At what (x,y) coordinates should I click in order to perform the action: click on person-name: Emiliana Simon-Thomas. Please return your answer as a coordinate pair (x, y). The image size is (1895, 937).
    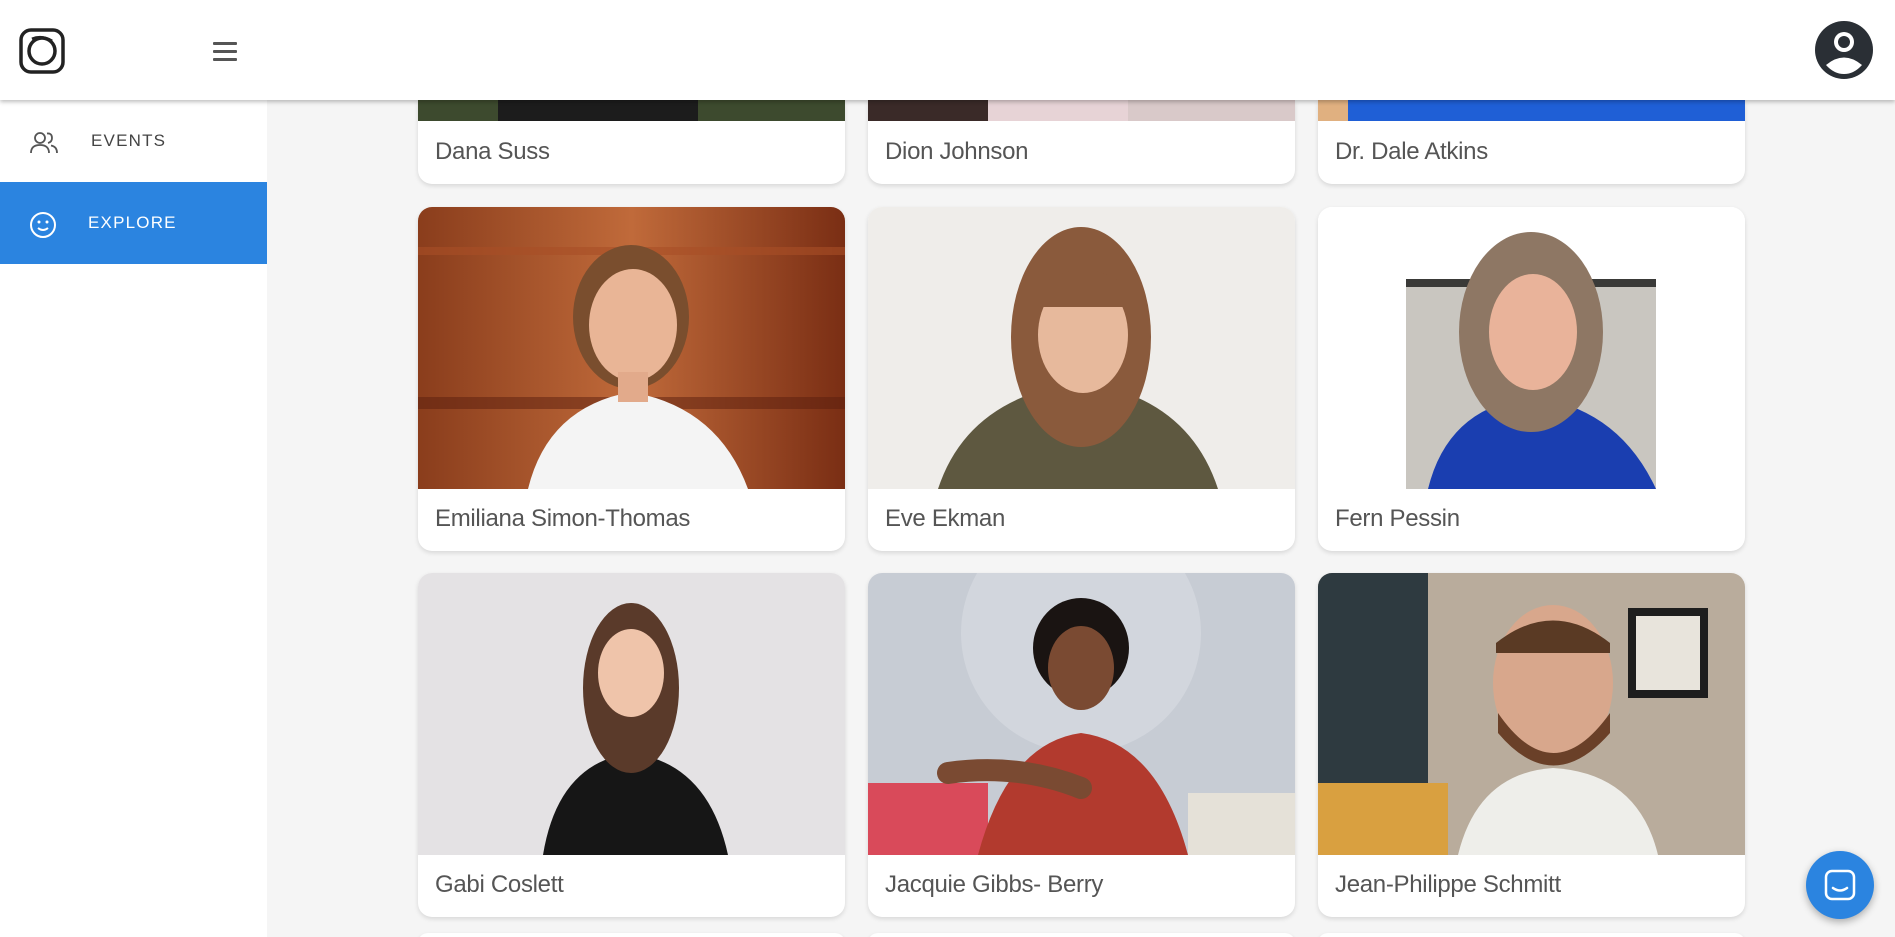
    Looking at the image, I should click on (563, 518).